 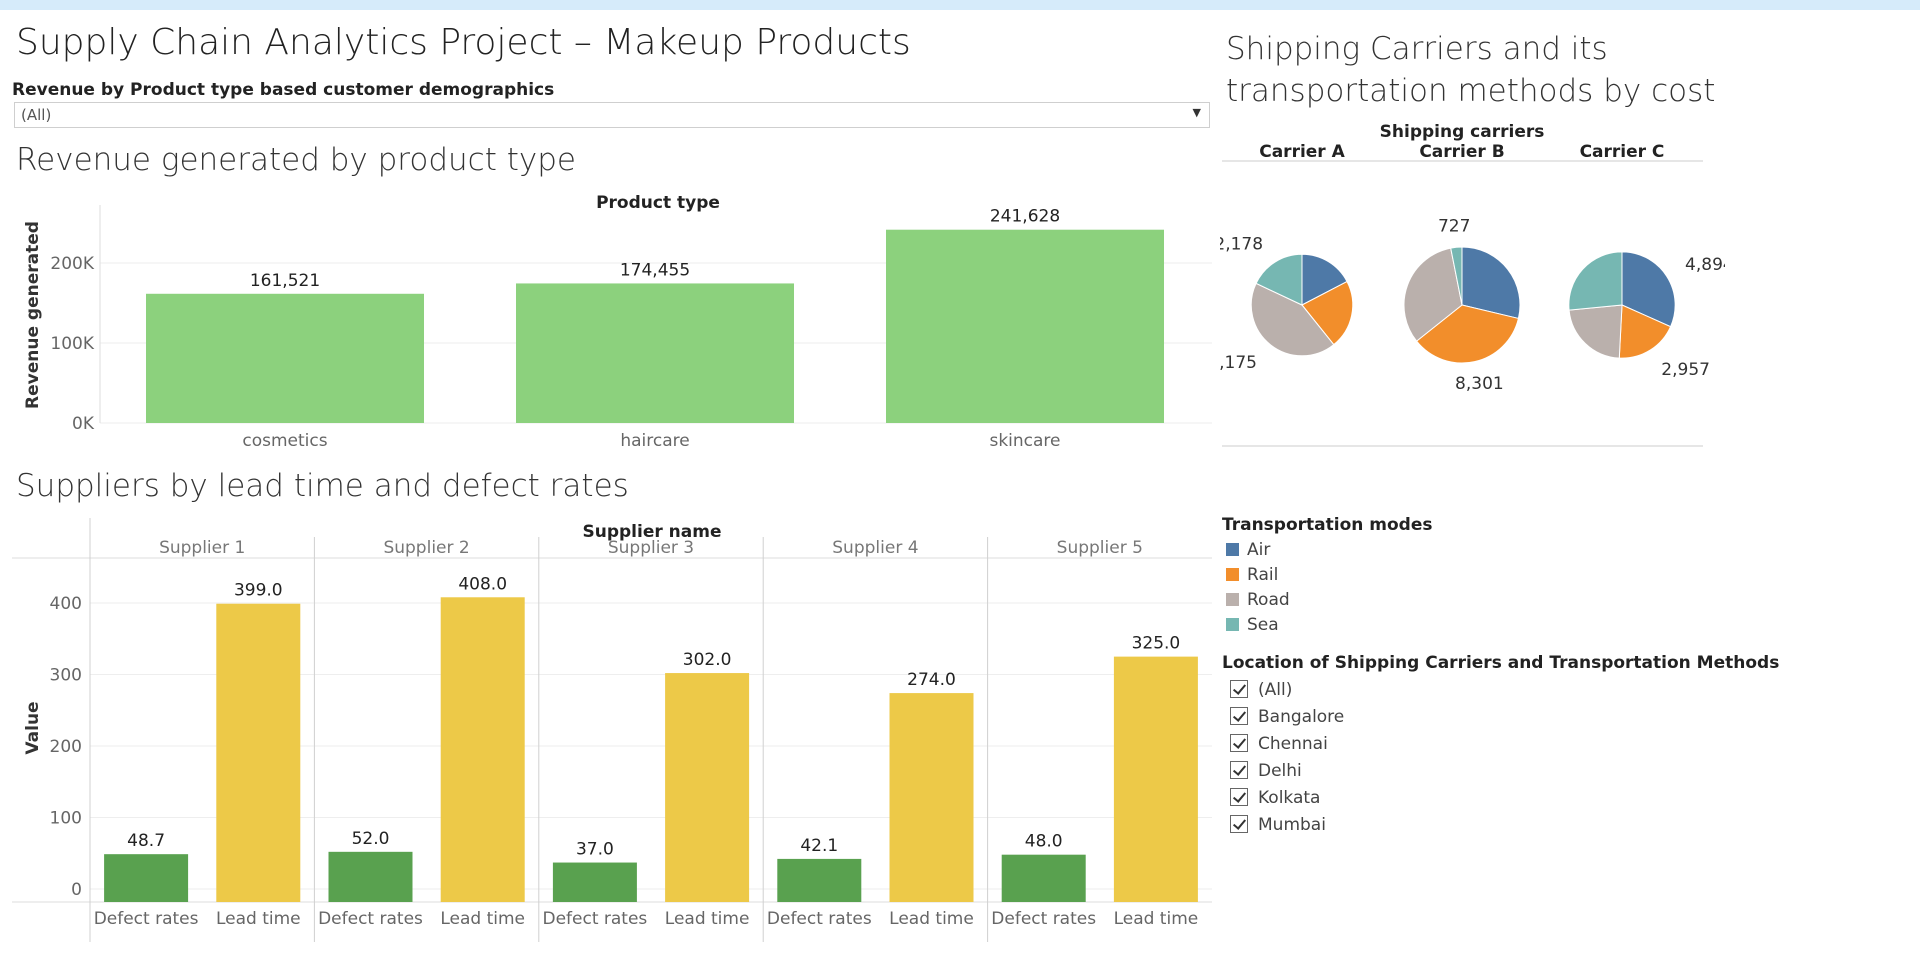 I want to click on legend-item-rail: Rail, so click(x=1252, y=575).